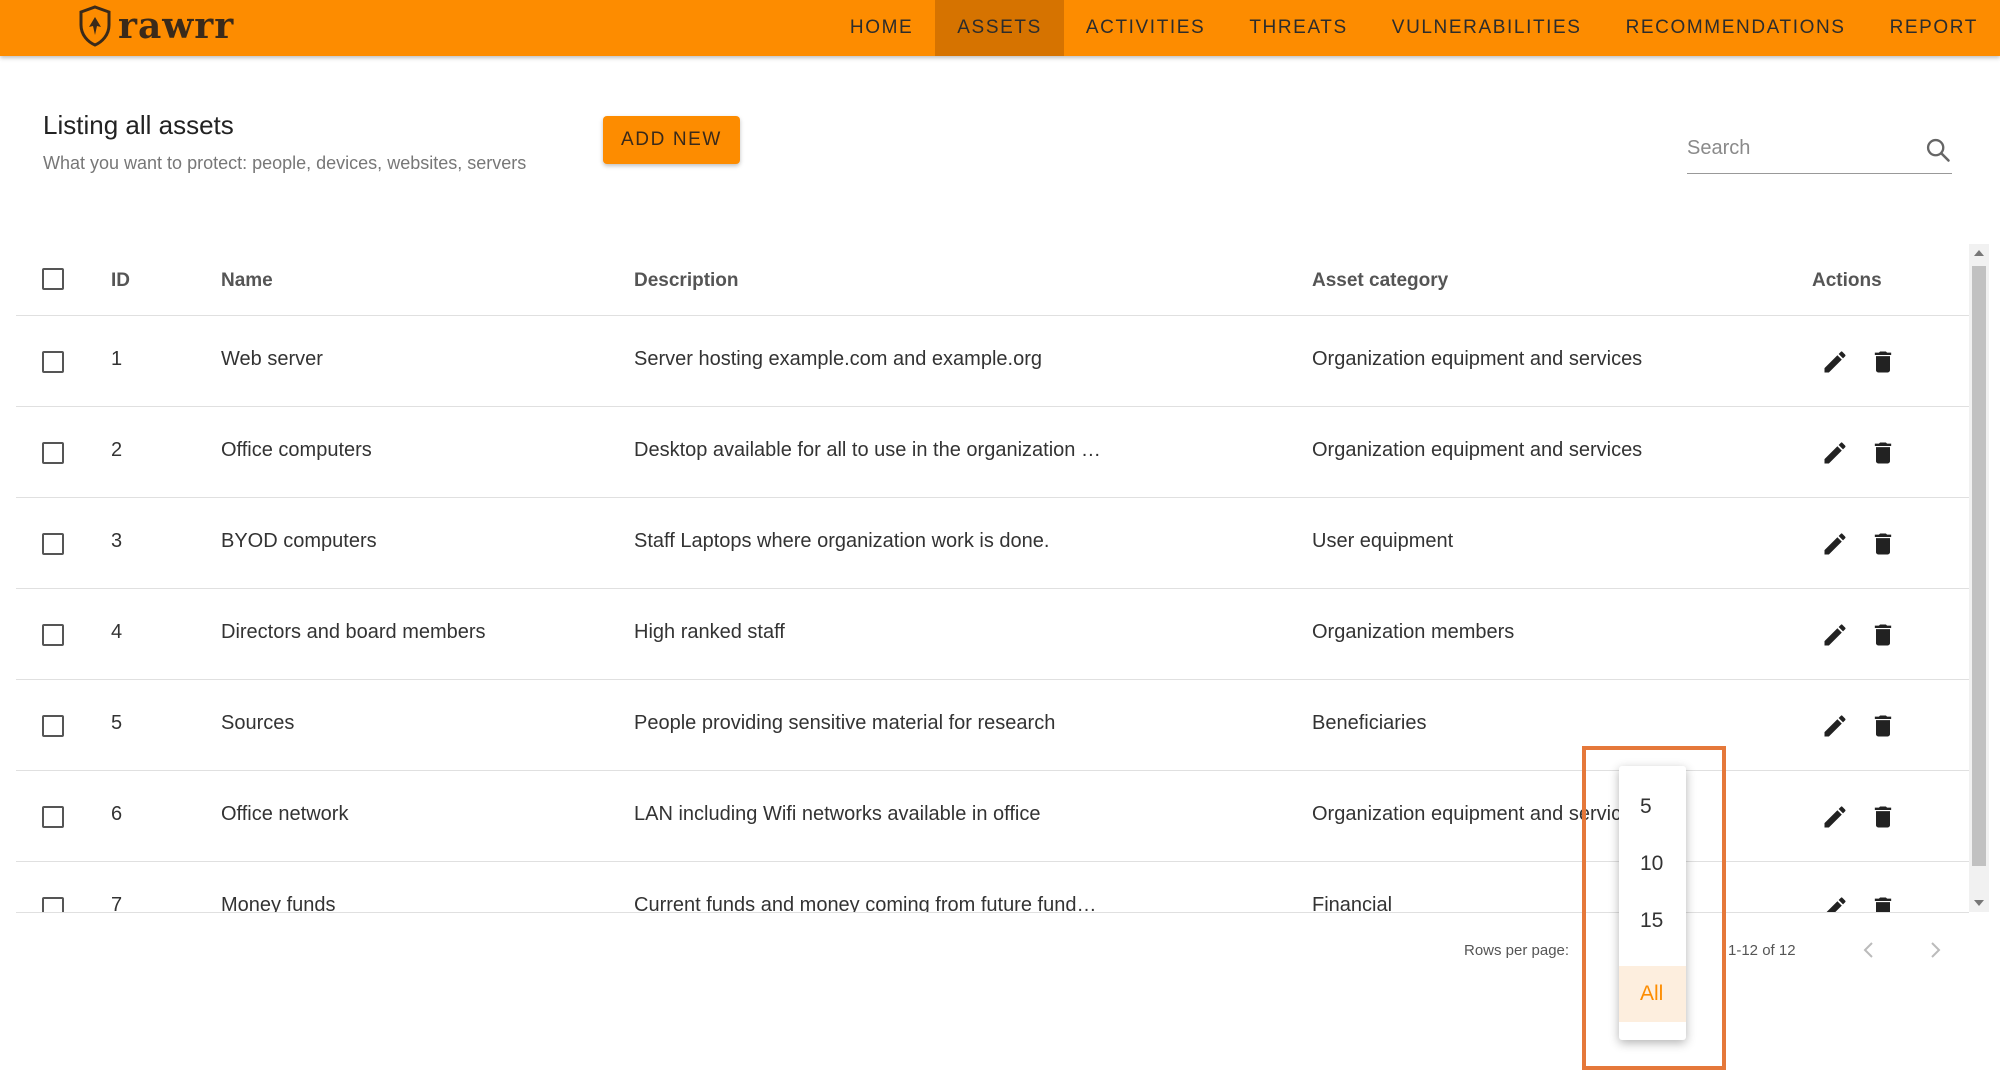 This screenshot has height=1070, width=2000. Describe the element at coordinates (95, 26) in the screenshot. I see `shield-logo-icon` at that location.